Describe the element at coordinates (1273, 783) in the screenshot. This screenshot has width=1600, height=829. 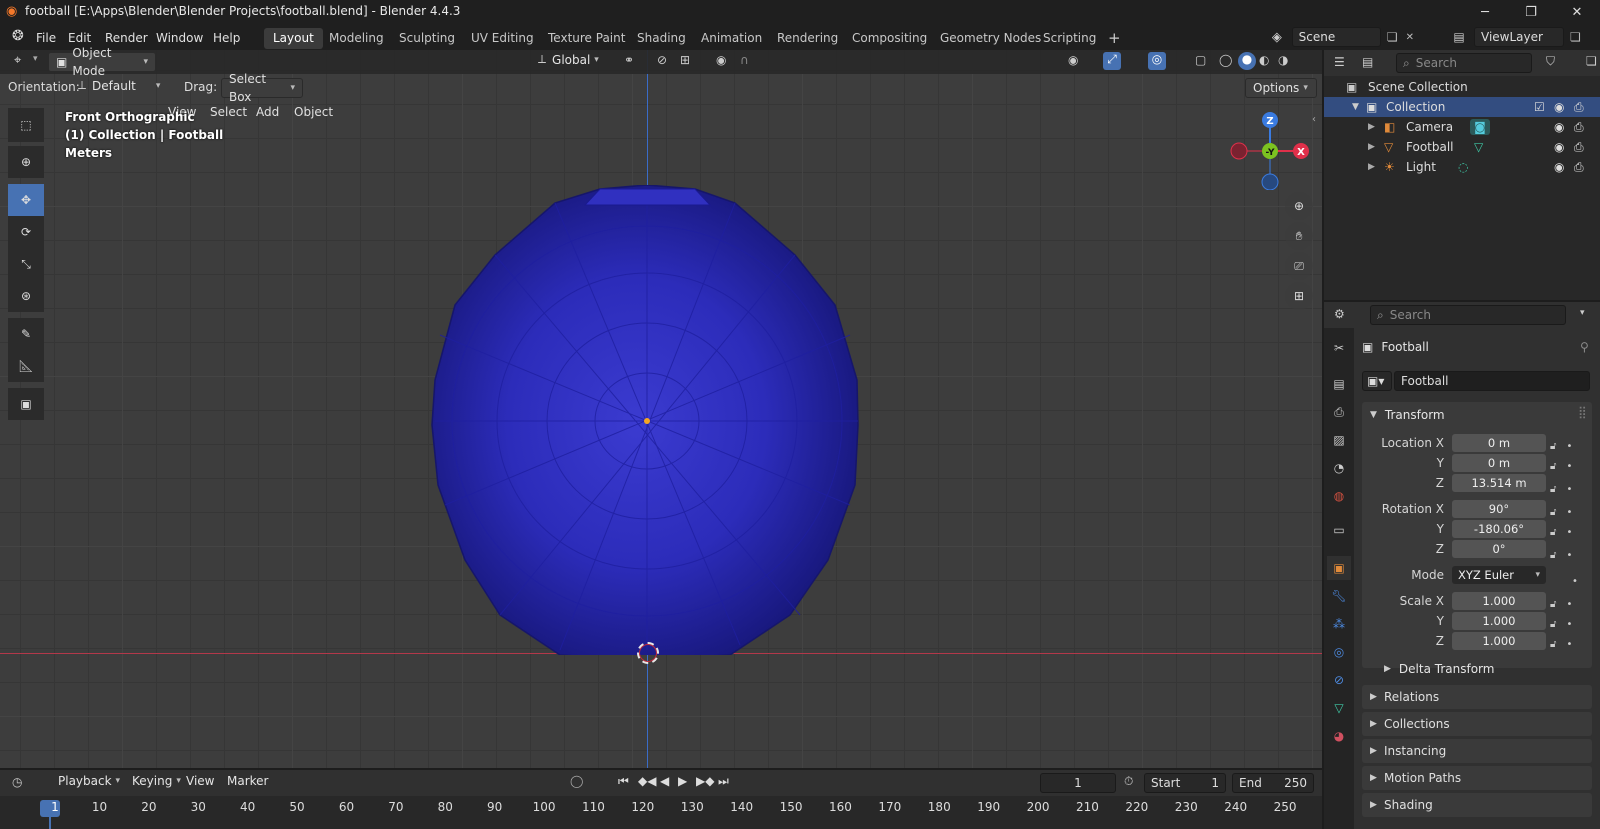
I see `end-frame-field: End 250` at that location.